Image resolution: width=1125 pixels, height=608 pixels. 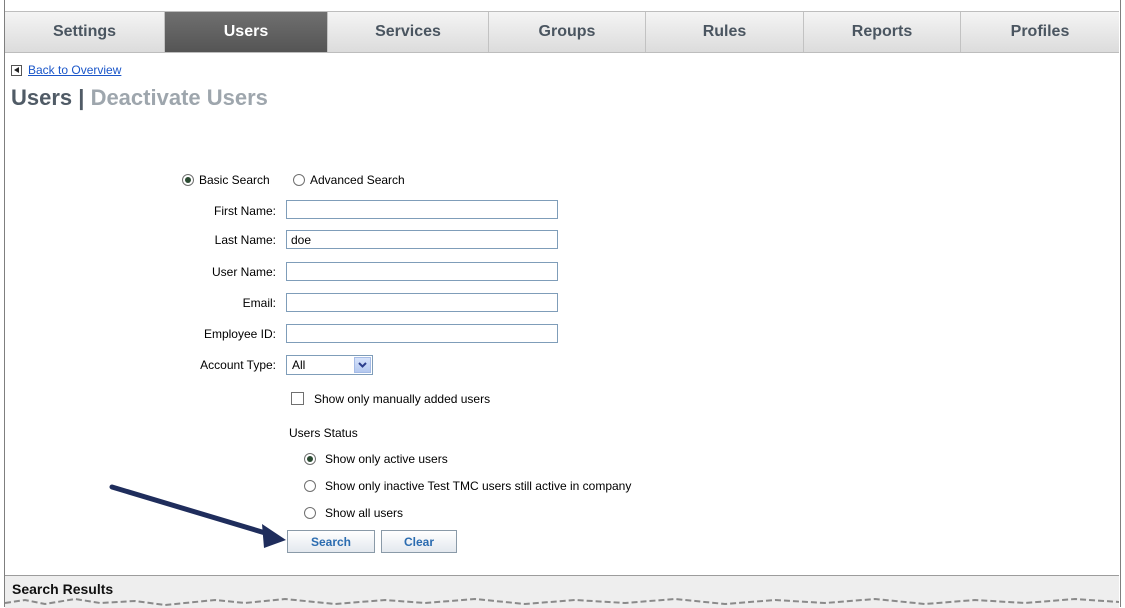 I want to click on tab-services: Services, so click(x=408, y=32).